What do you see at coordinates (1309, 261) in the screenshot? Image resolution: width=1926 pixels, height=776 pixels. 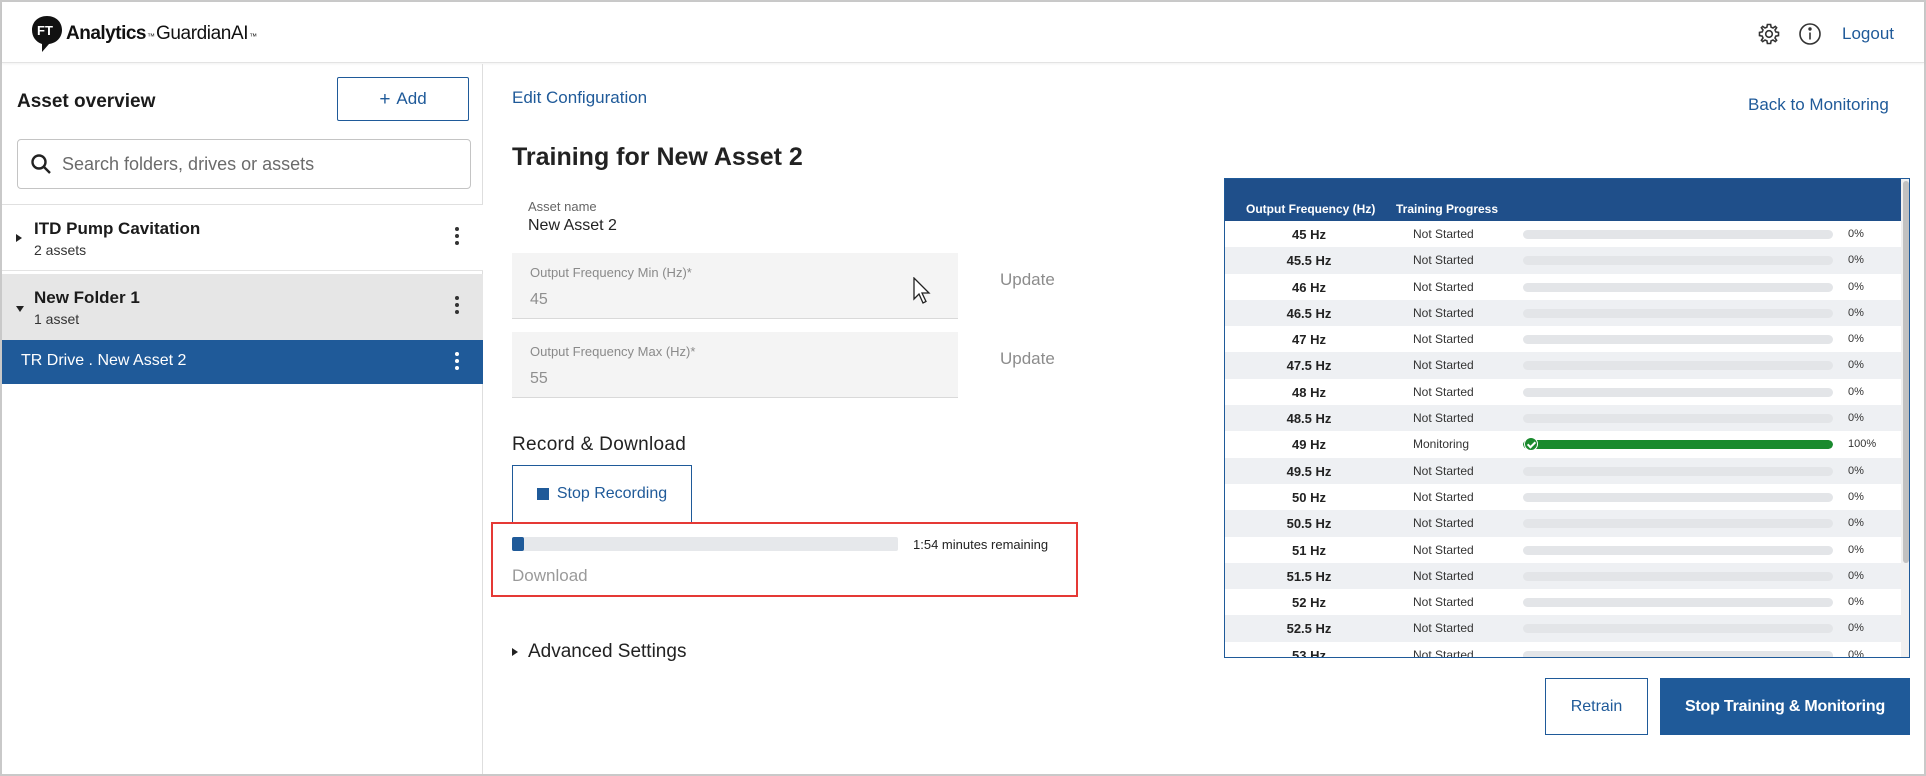 I see `frequency-cell: 45.5 Hz` at bounding box center [1309, 261].